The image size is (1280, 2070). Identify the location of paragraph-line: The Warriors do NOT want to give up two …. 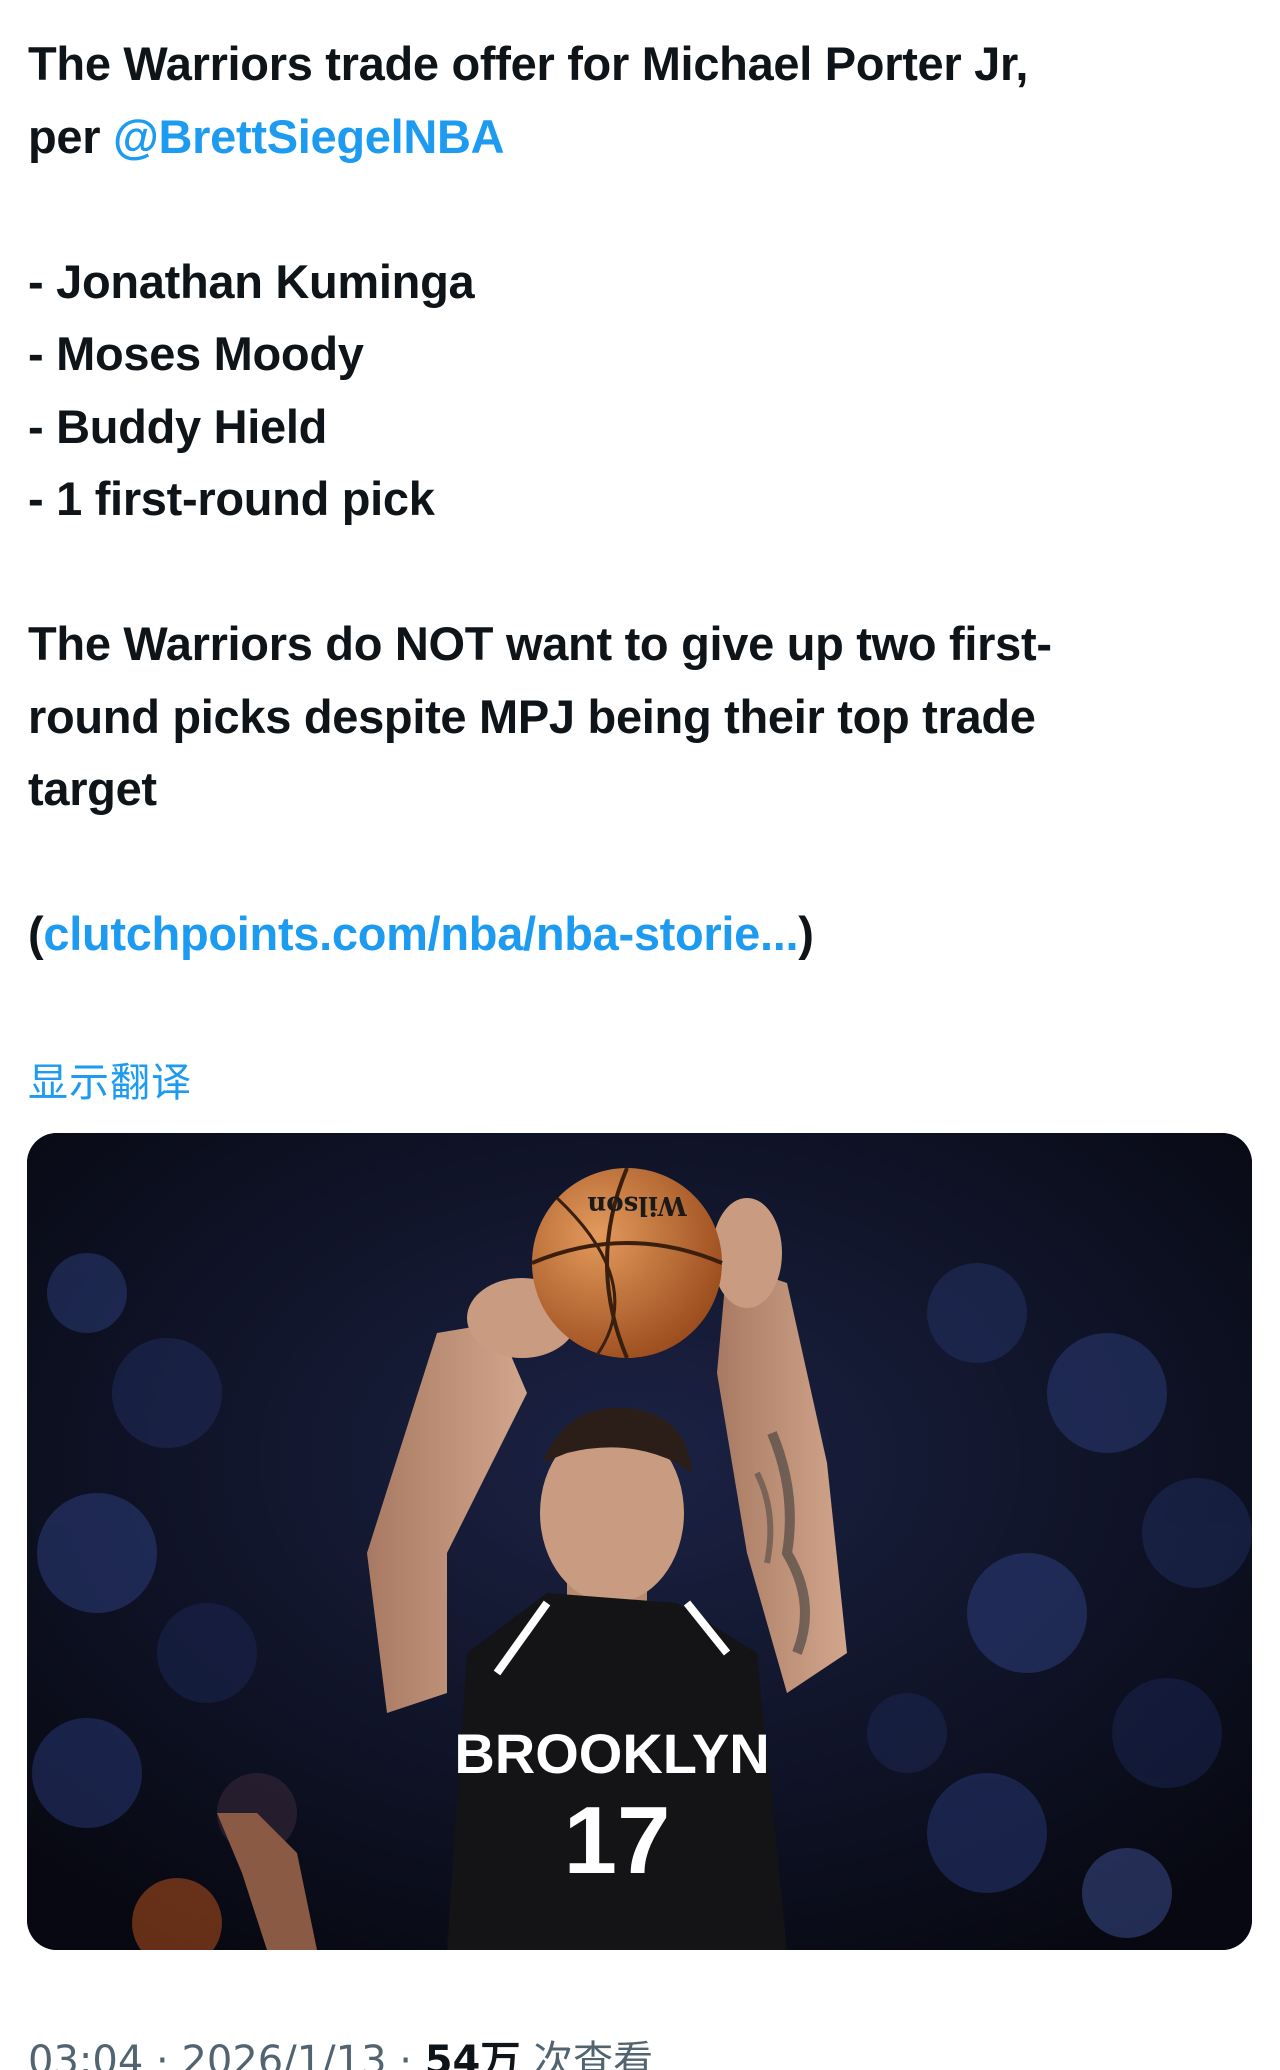
(540, 643).